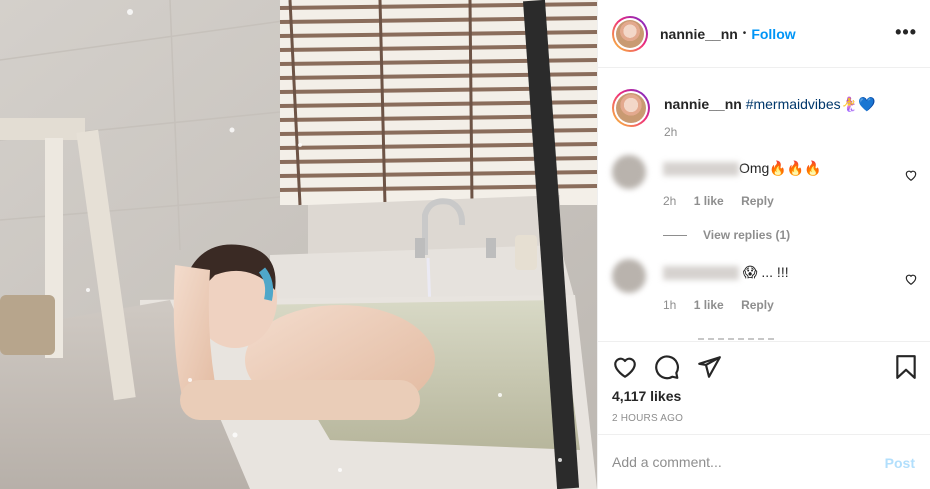 Image resolution: width=930 pixels, height=489 pixels. I want to click on save-bookmark-icon, so click(906, 367).